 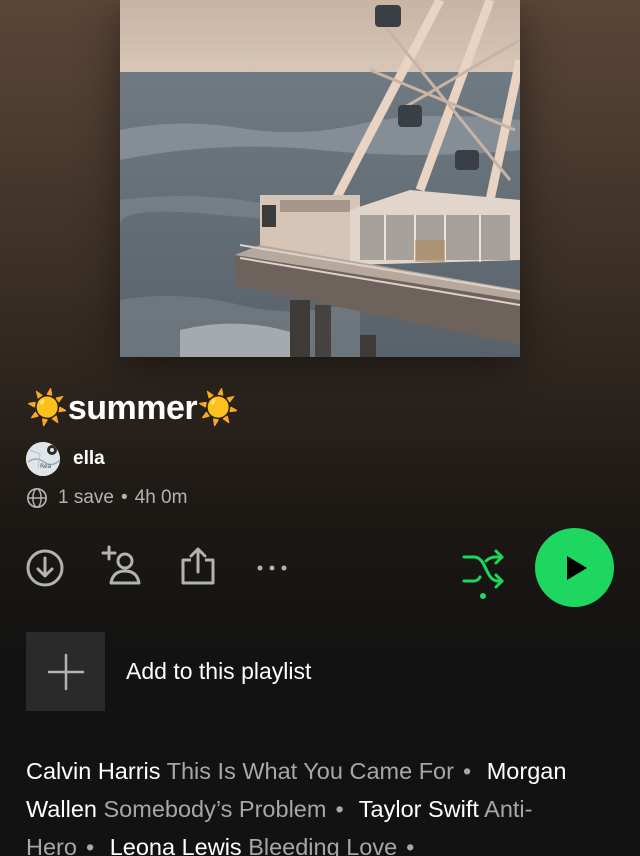 I want to click on download-button, so click(x=45, y=568).